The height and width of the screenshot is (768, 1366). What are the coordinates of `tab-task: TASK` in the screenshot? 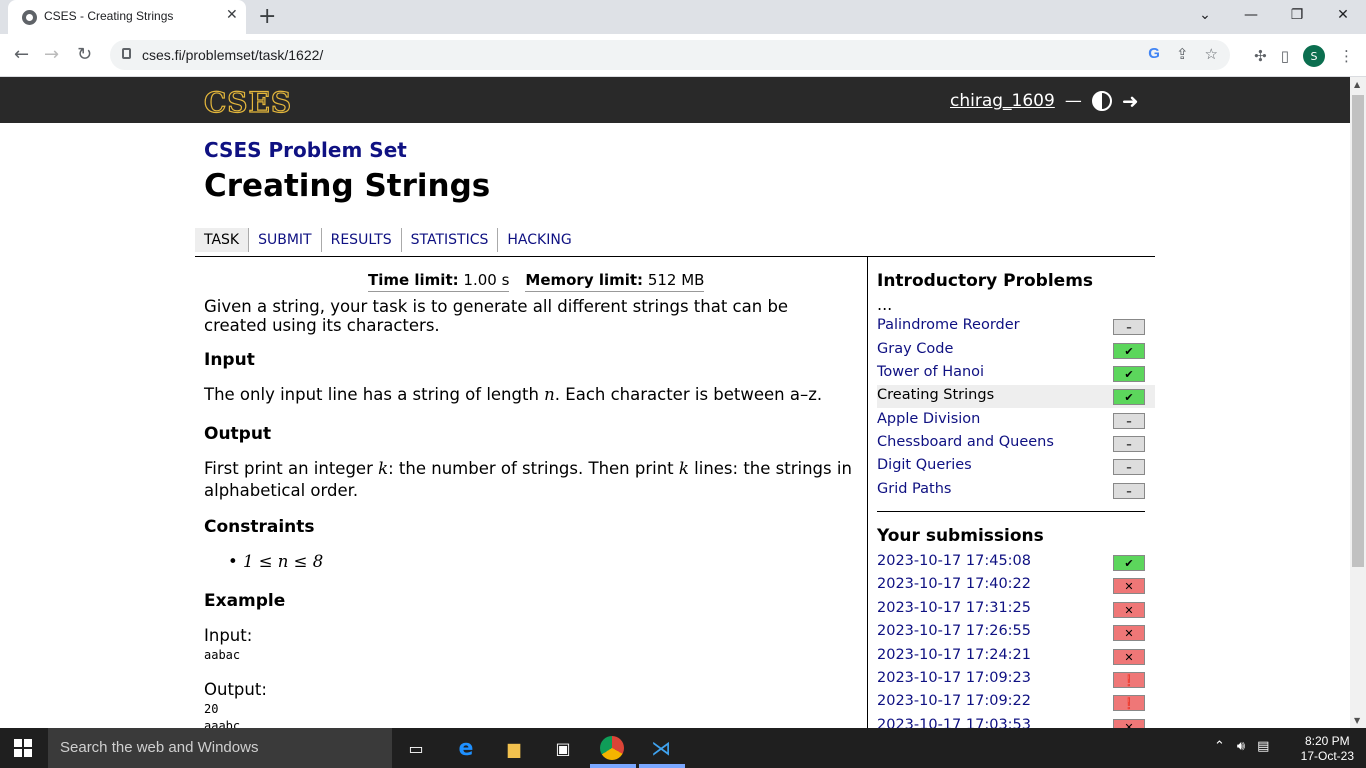 It's located at (222, 240).